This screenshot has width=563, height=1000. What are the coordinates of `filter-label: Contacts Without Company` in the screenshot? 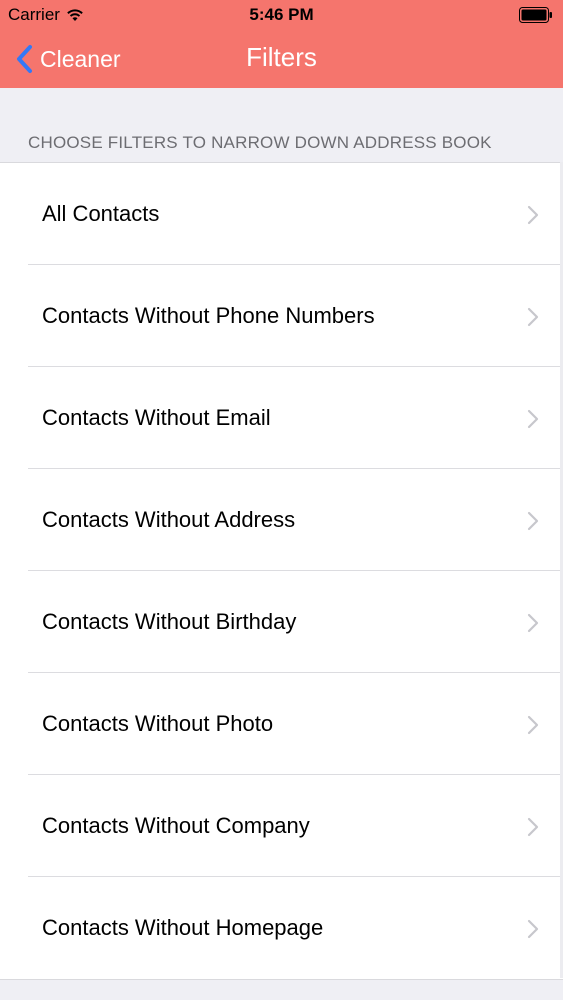 It's located at (176, 825).